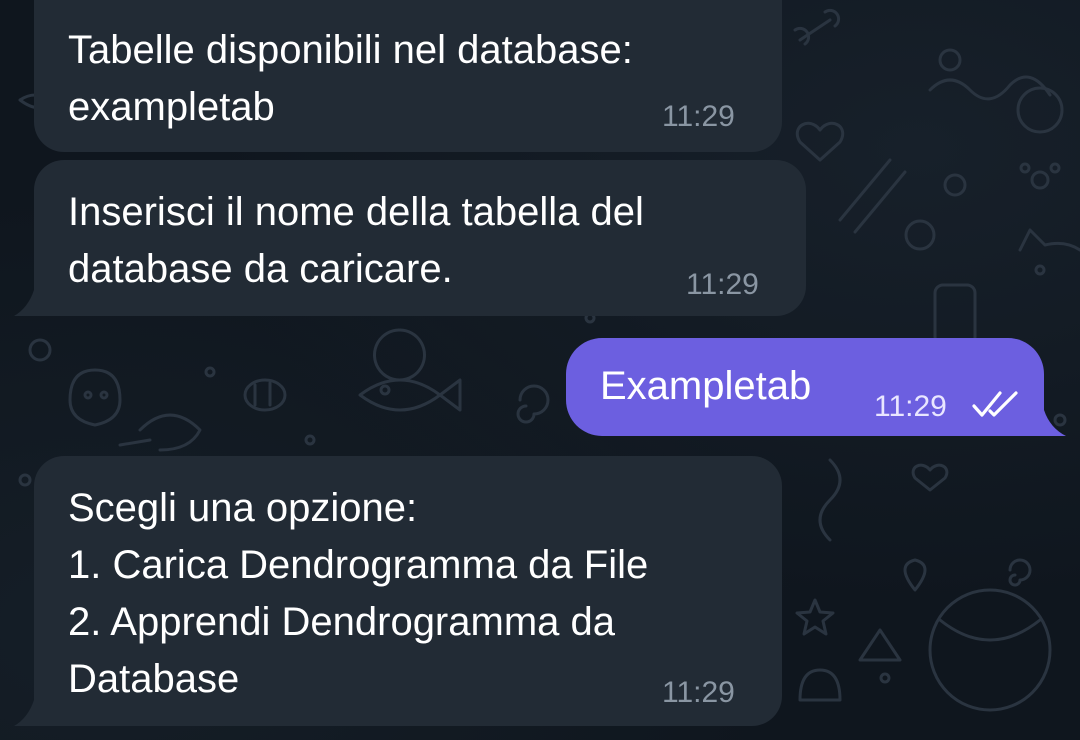  I want to click on message-text: Exampletab, so click(706, 386).